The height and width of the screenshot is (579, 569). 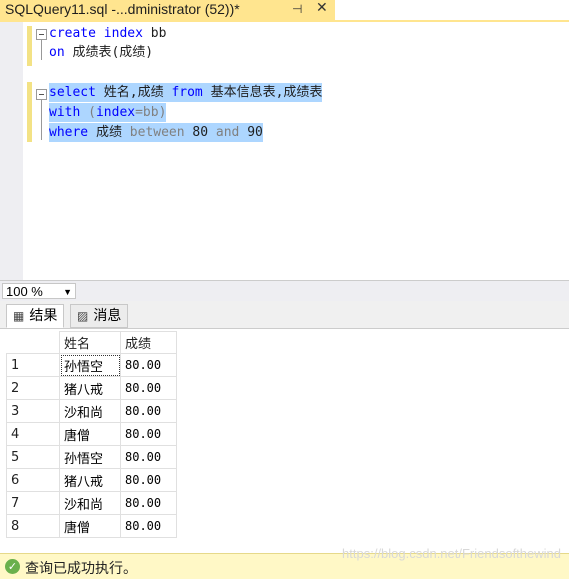 What do you see at coordinates (200, 132) in the screenshot?
I see `code-token: 80` at bounding box center [200, 132].